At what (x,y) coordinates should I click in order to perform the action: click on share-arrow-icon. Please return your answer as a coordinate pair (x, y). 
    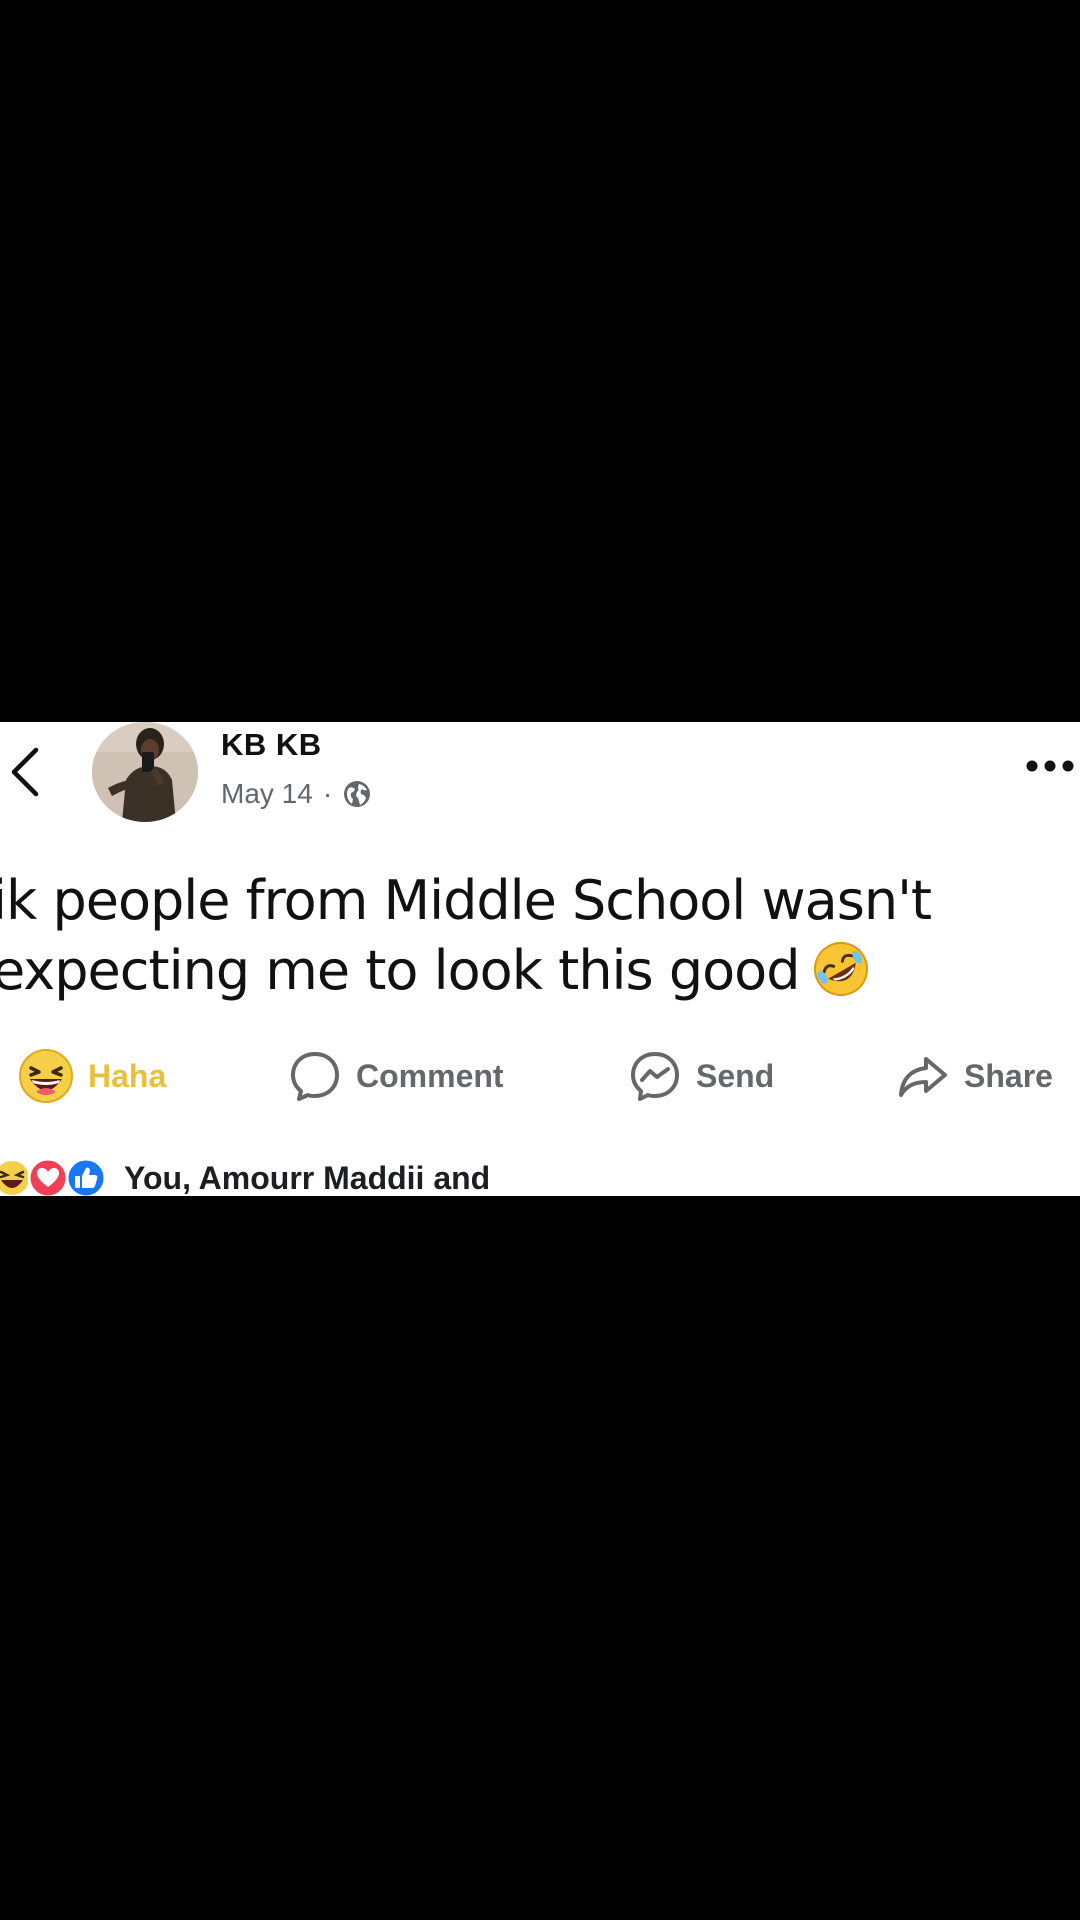
    Looking at the image, I should click on (923, 1077).